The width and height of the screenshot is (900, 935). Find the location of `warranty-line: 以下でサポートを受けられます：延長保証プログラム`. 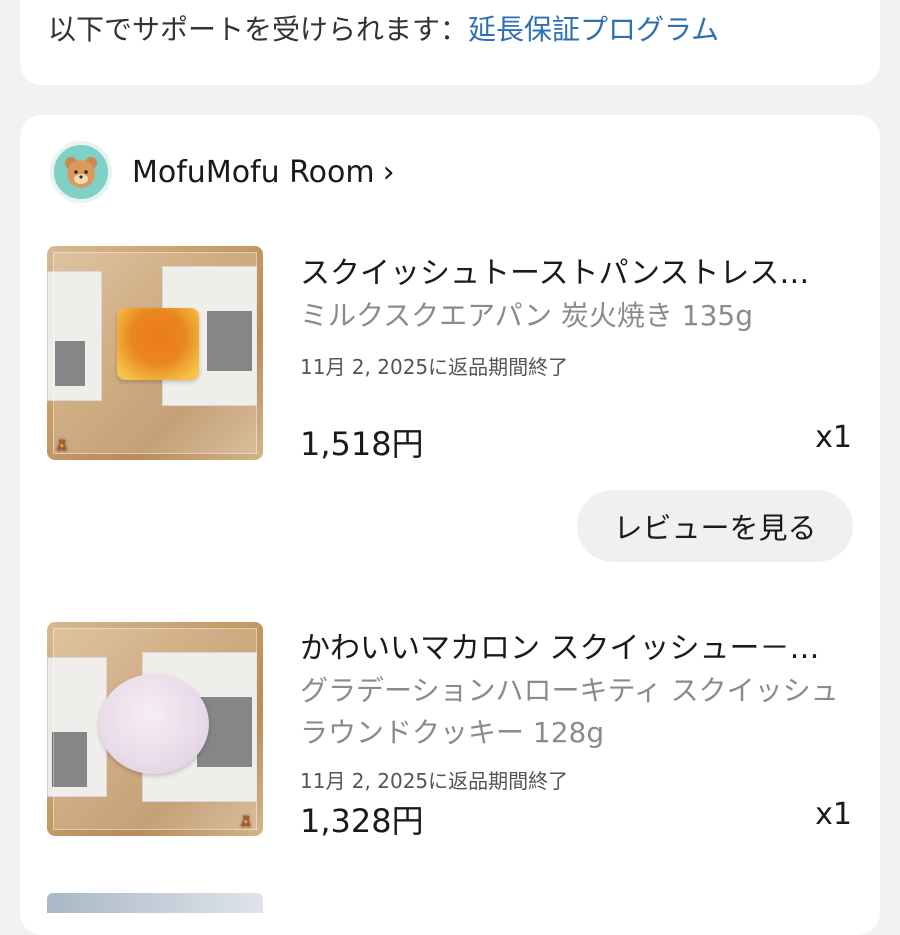

warranty-line: 以下でサポートを受けられます：延長保証プログラム is located at coordinates (383, 28).